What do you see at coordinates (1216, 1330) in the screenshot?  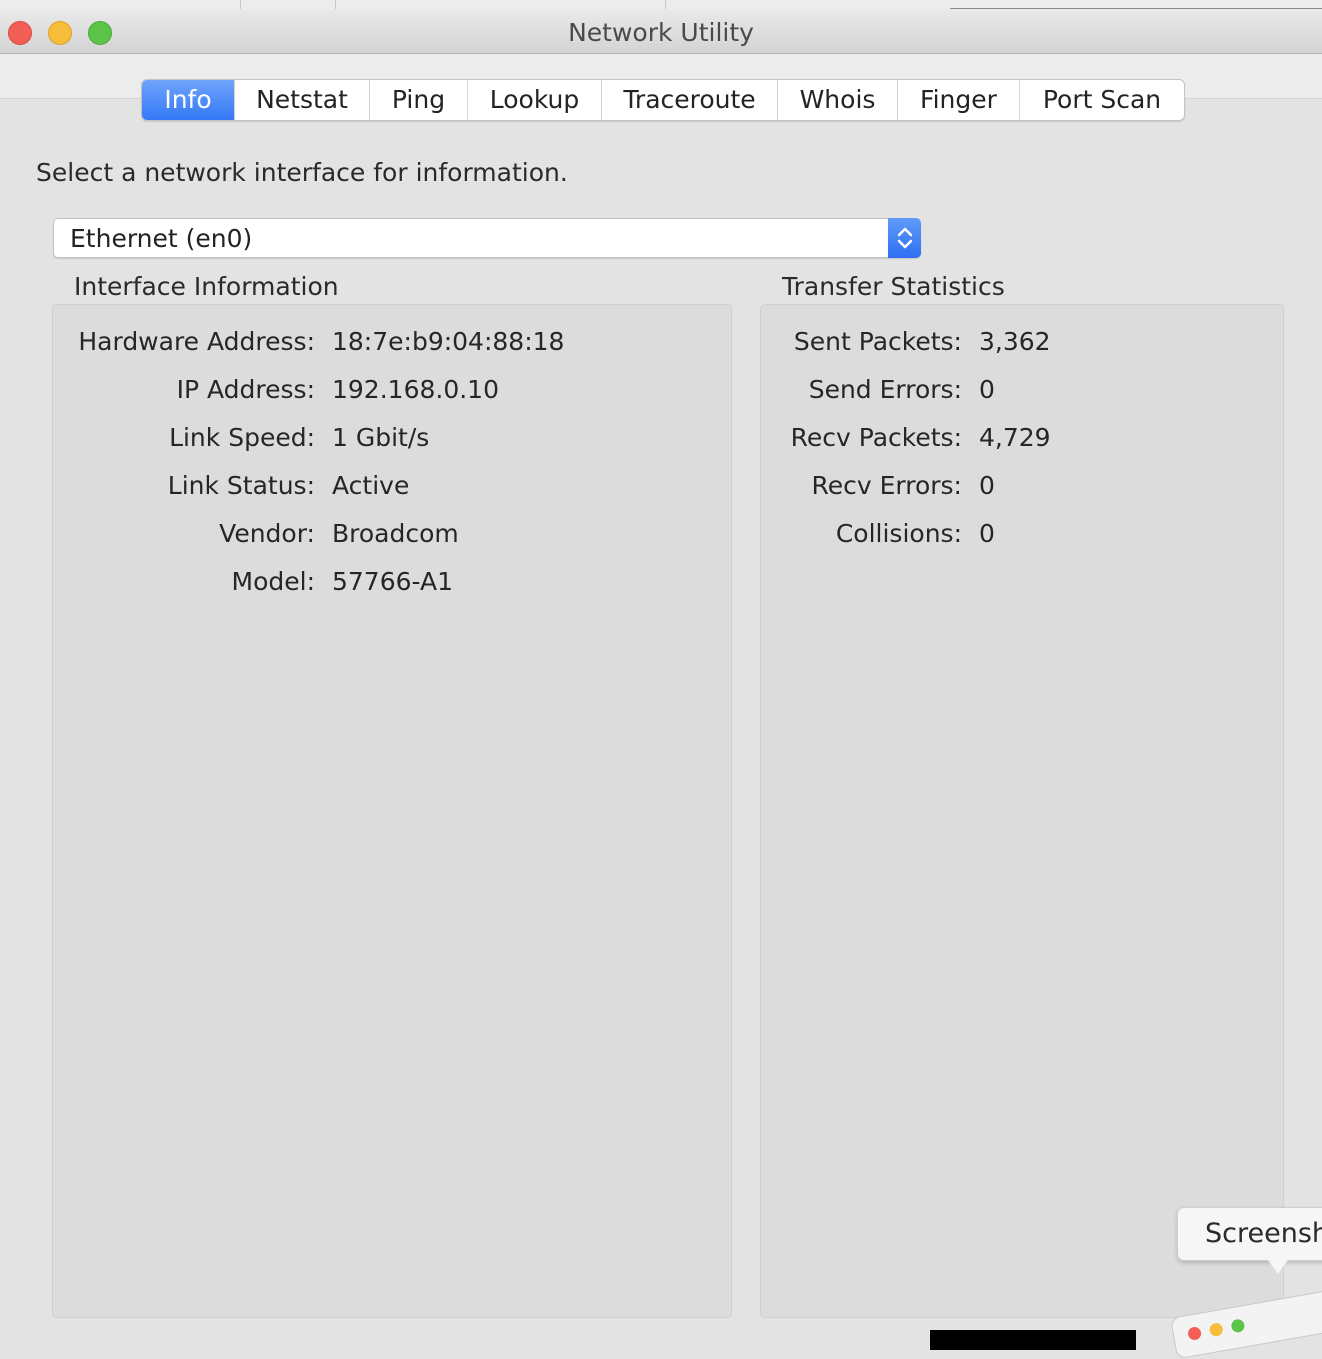 I see `thumbnail-minimize-dot` at bounding box center [1216, 1330].